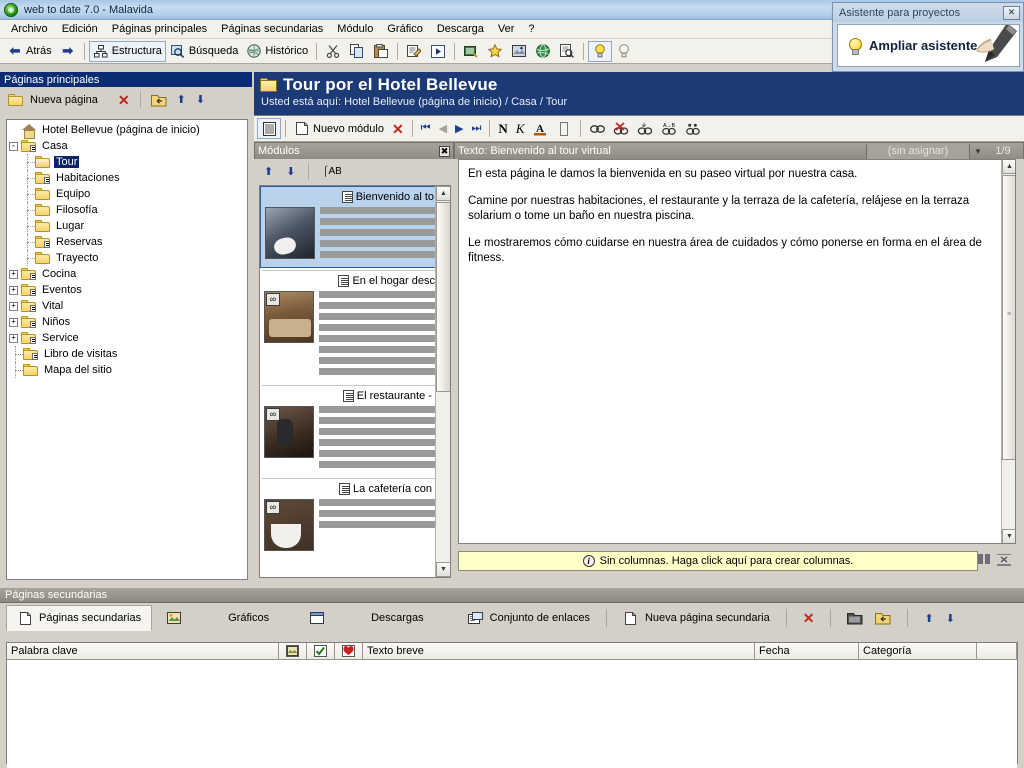 This screenshot has width=1024, height=768. I want to click on close-icon: ✕, so click(1011, 12).